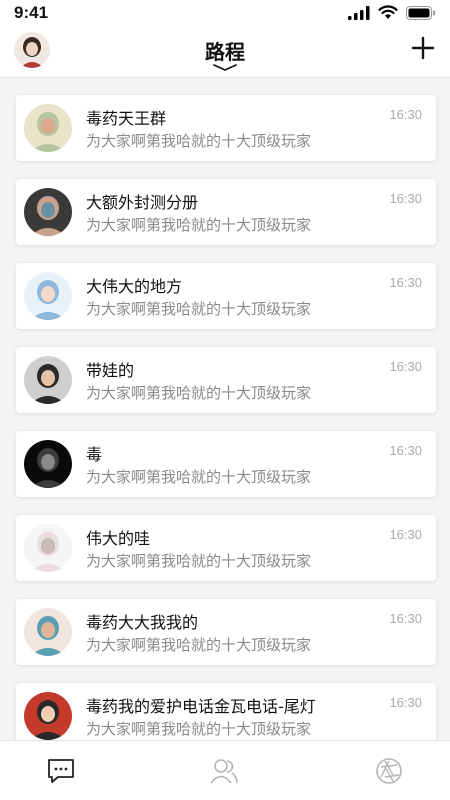 The height and width of the screenshot is (800, 450). I want to click on conversation-item: 伟大的哇为大家啊第我哈就的十大顶级玩家 16:30, so click(226, 548).